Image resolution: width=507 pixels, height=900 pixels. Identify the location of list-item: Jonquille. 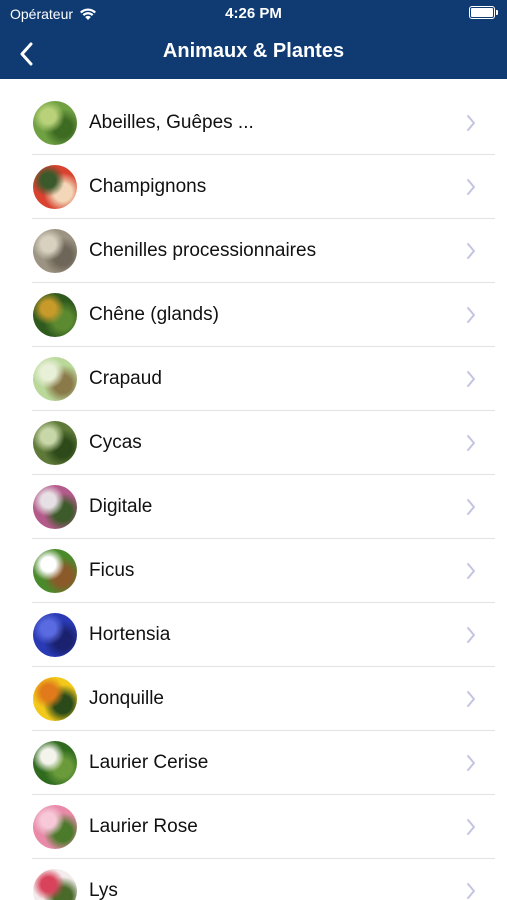
(253, 699).